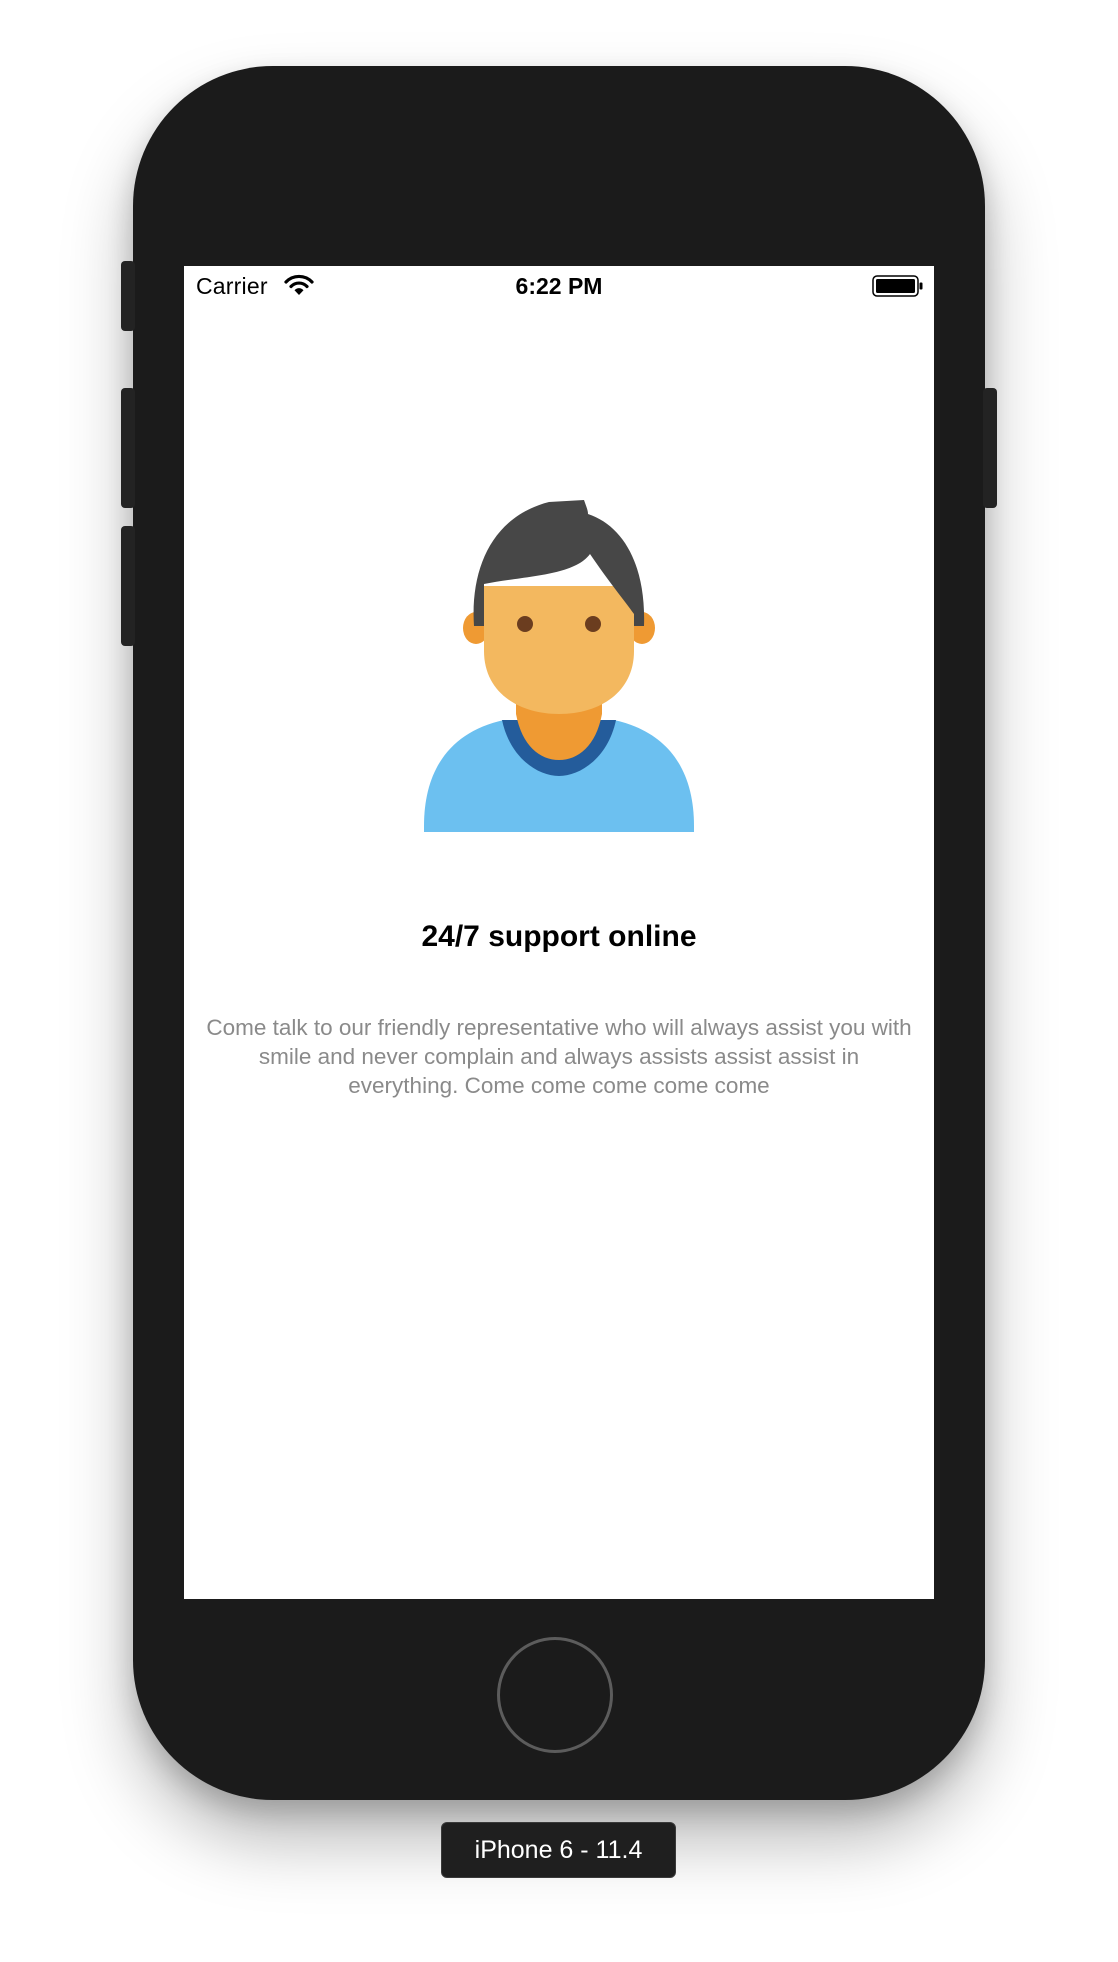 The width and height of the screenshot is (1118, 1962). I want to click on status-bar: Carrier 6:22 PM, so click(559, 286).